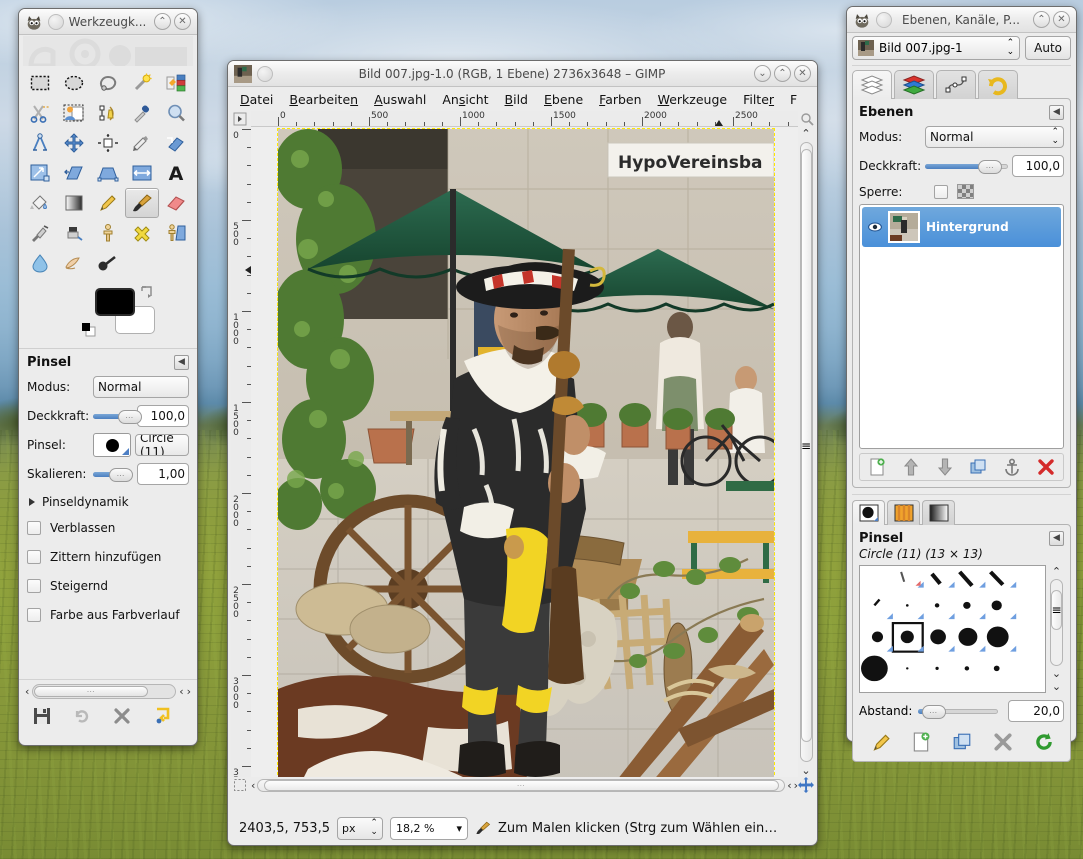 This screenshot has width=1083, height=859. I want to click on tool-options-hscrollbar: ‹ ⋯ ‹ ›, so click(108, 689).